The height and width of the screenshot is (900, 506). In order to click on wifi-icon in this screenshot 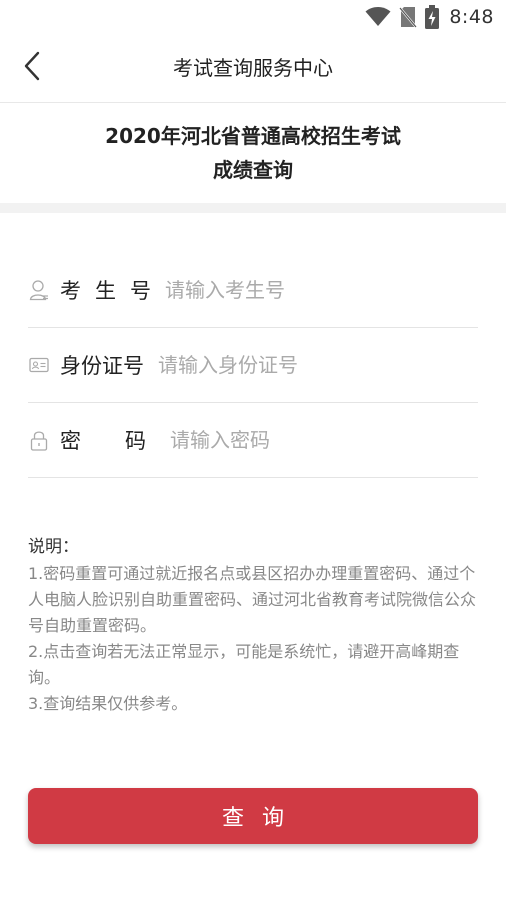, I will do `click(378, 17)`.